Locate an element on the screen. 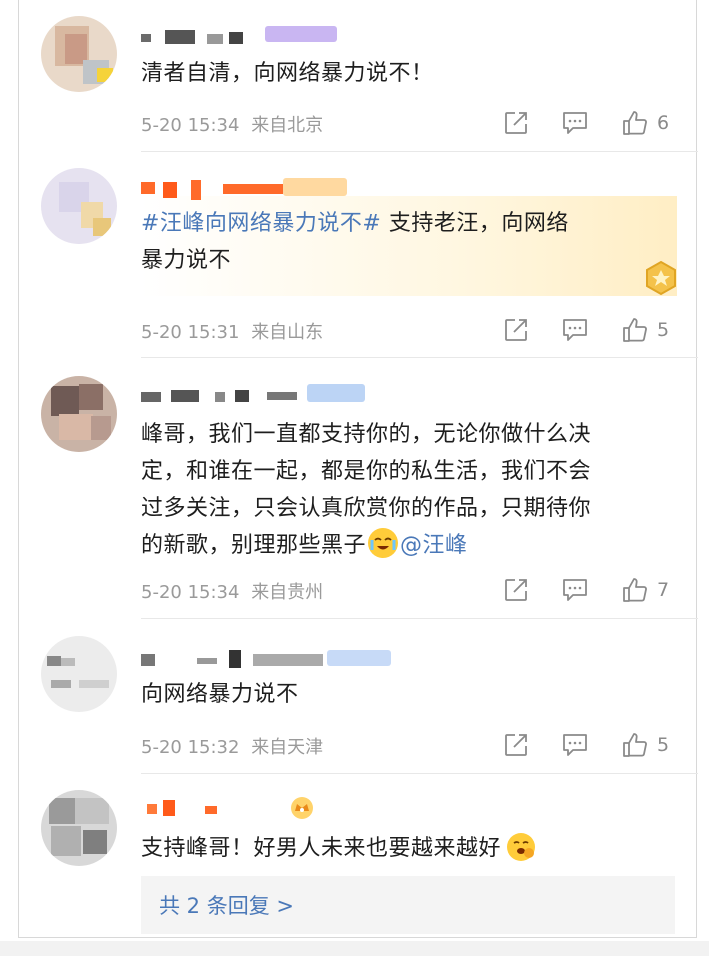 This screenshot has width=709, height=956. comment-location: 来自北京 is located at coordinates (287, 125).